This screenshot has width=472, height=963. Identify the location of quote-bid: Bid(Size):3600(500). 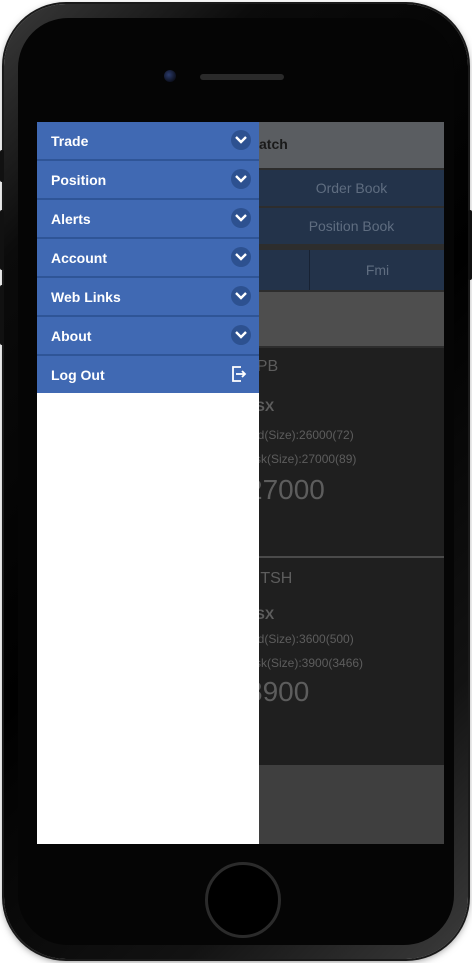
(300, 639).